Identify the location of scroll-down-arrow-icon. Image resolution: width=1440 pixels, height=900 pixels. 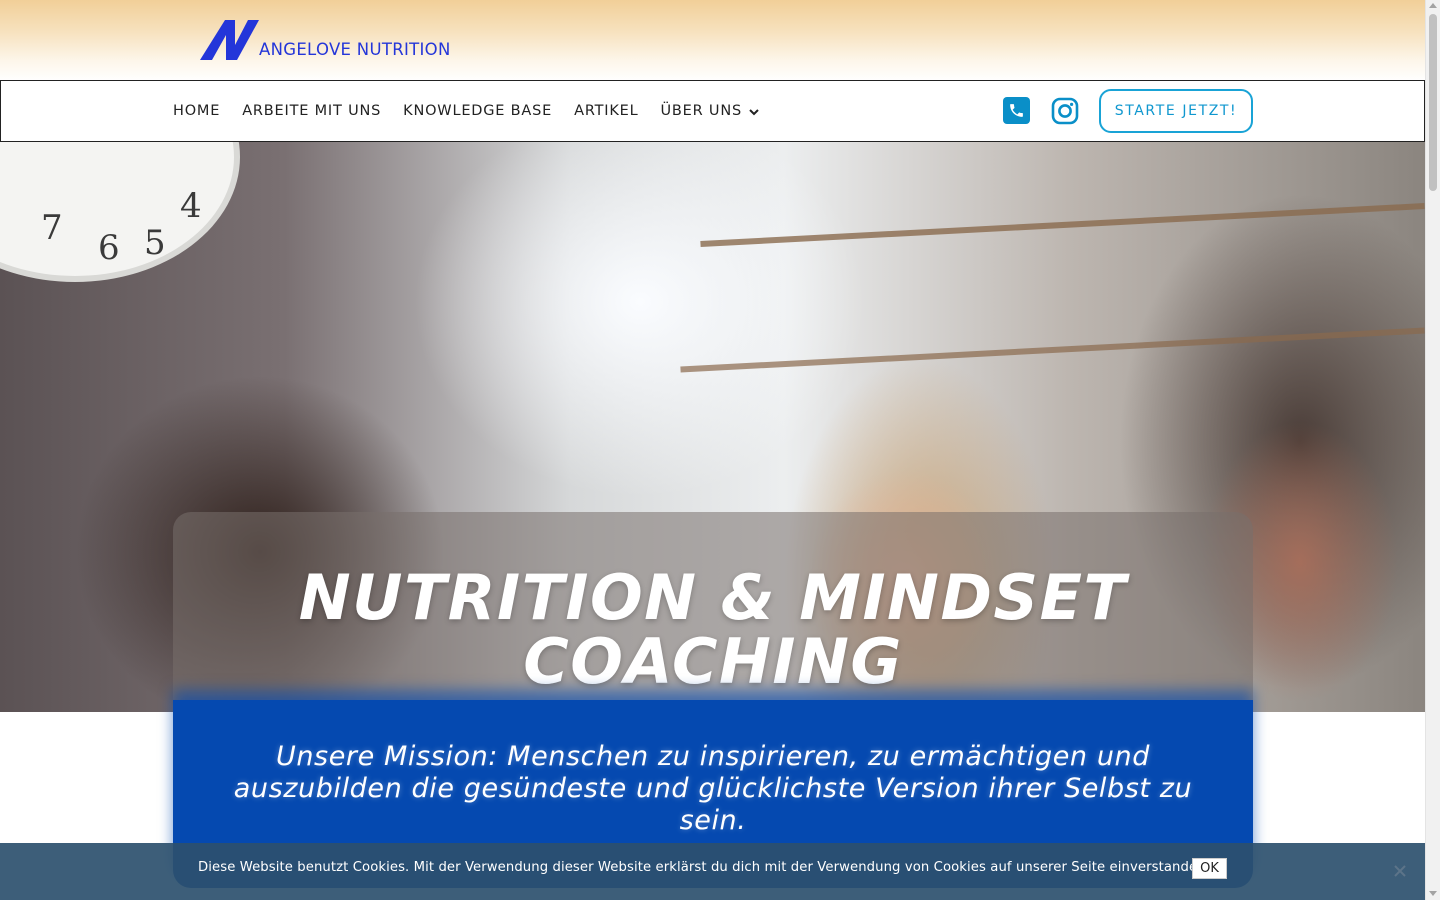
(1433, 893).